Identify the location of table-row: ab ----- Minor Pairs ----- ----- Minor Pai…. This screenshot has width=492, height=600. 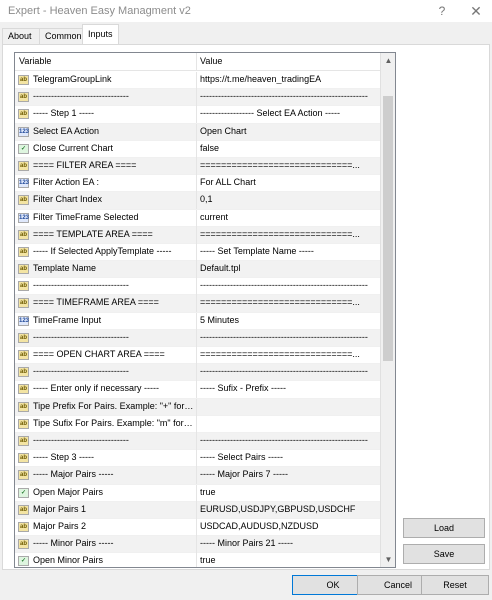
(198, 545).